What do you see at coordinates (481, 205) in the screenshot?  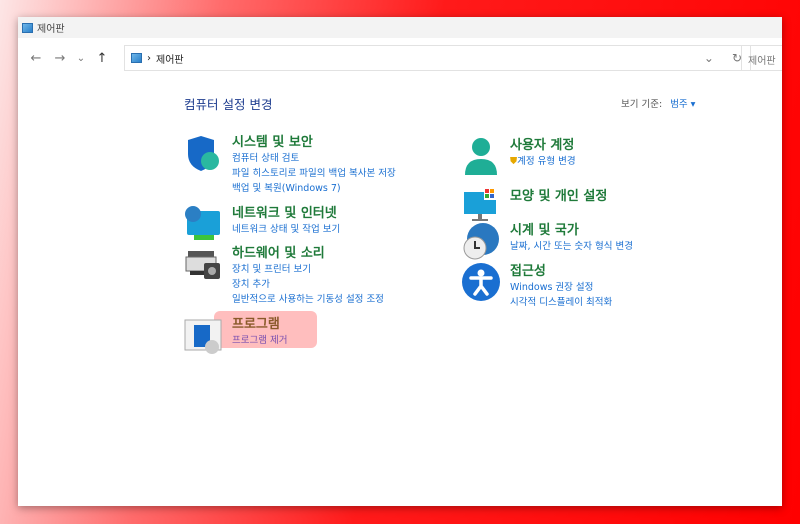 I see `monitor-palette-icon` at bounding box center [481, 205].